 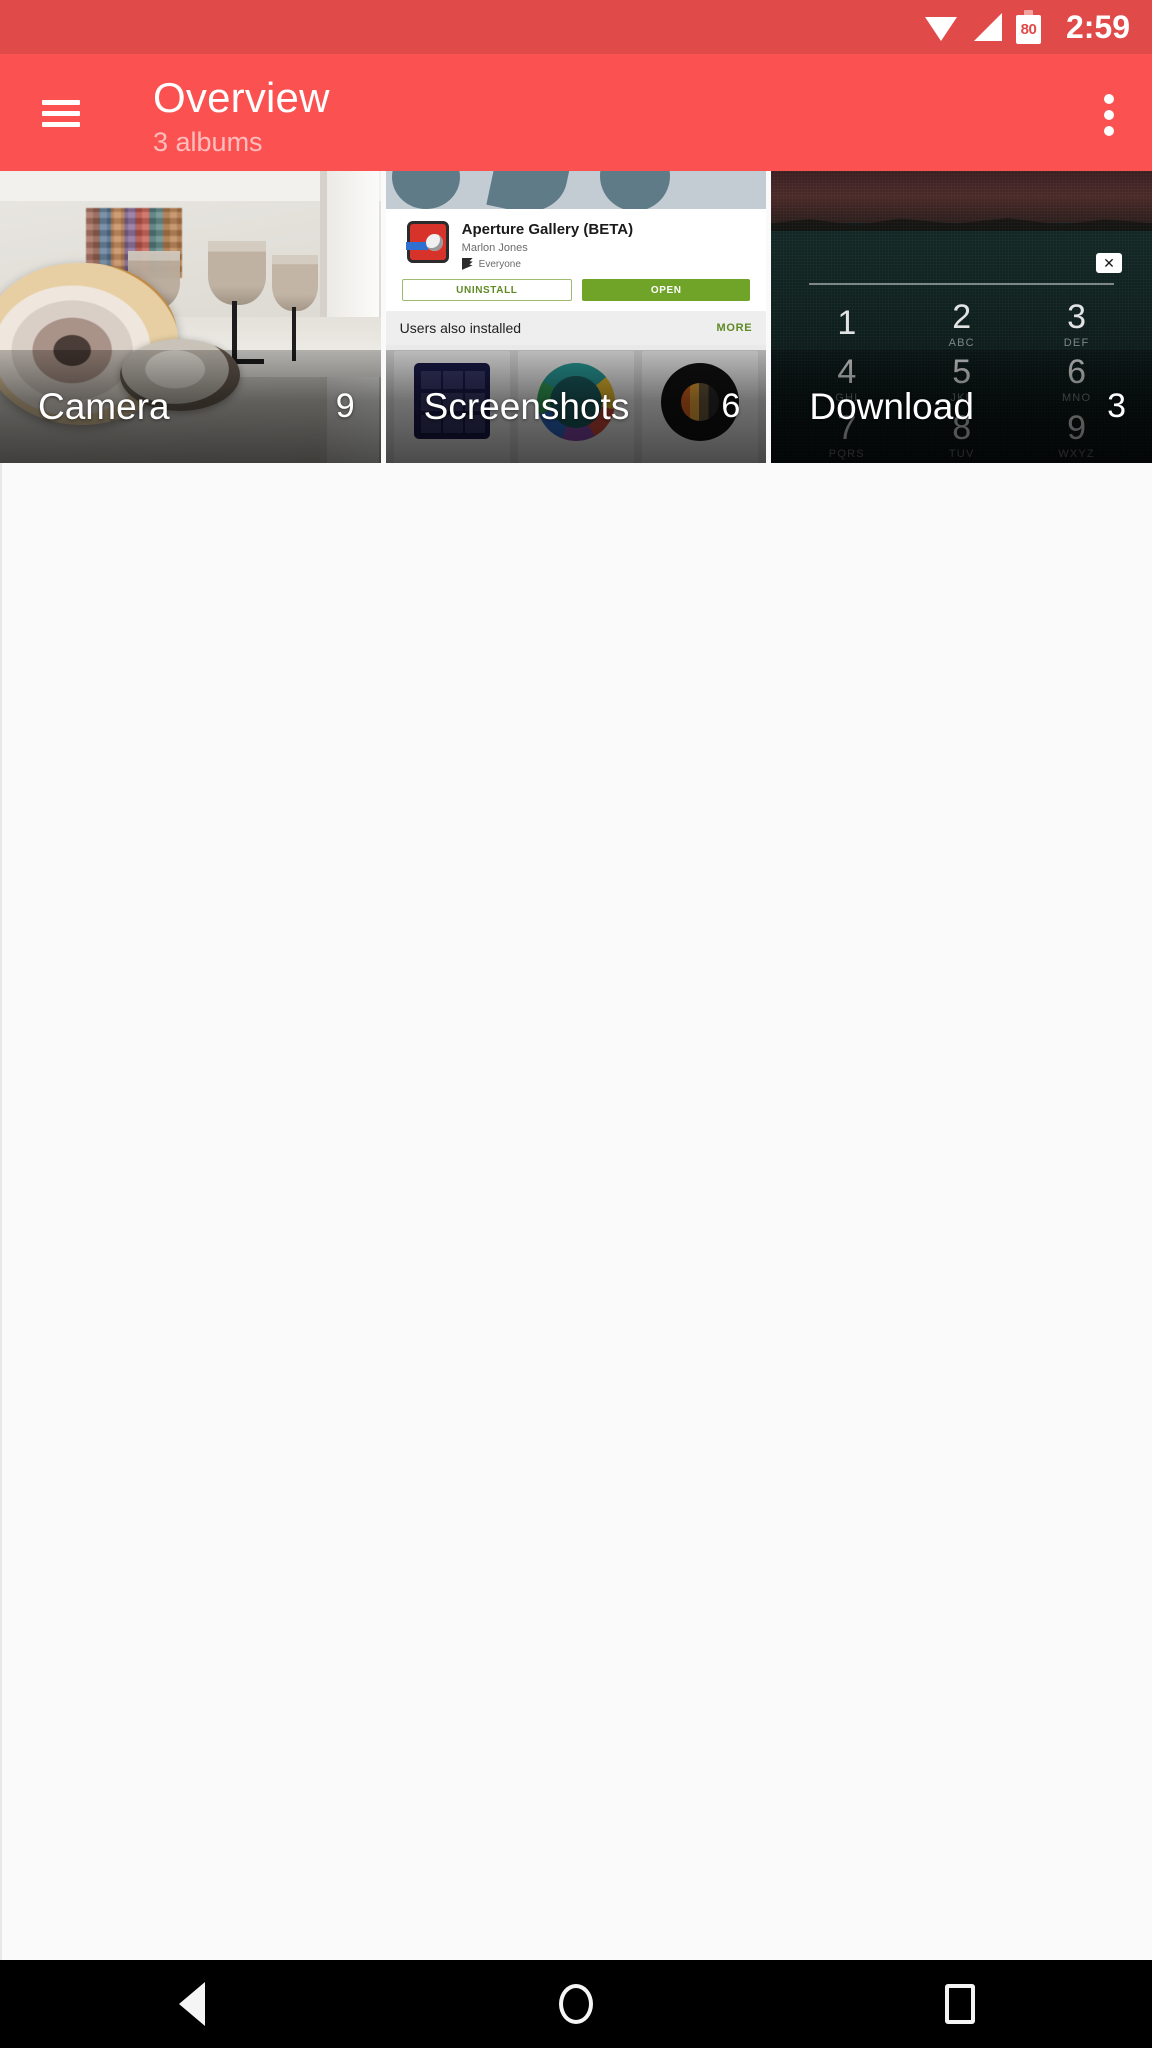 I want to click on pin-key: 1, so click(x=846, y=324).